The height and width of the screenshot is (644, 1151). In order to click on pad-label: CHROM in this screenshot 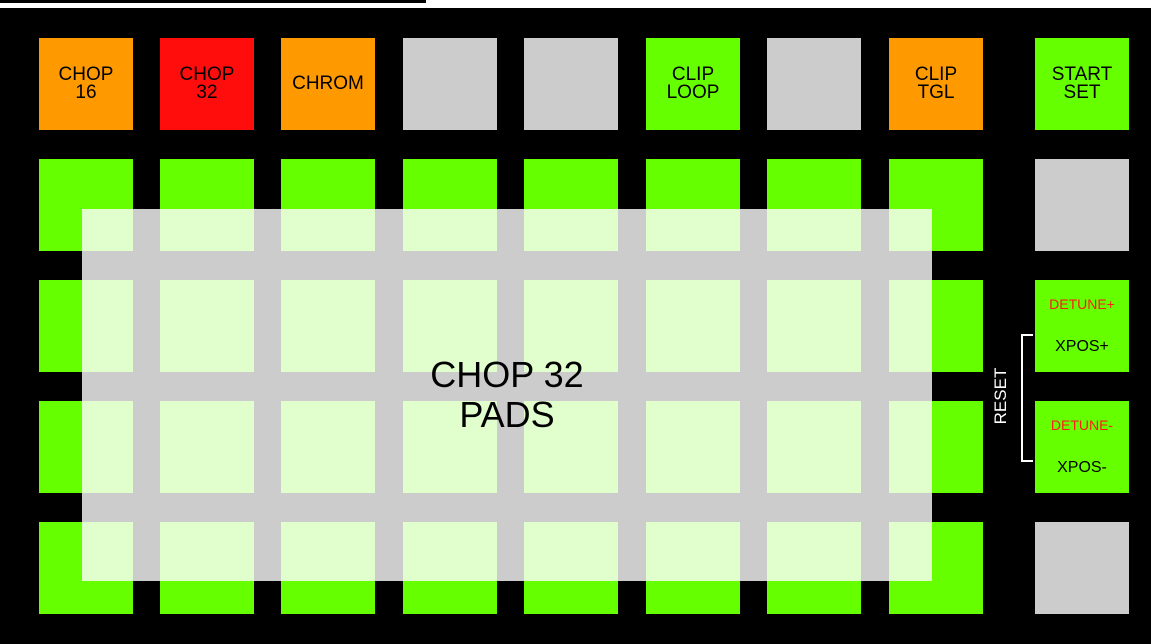, I will do `click(328, 83)`.